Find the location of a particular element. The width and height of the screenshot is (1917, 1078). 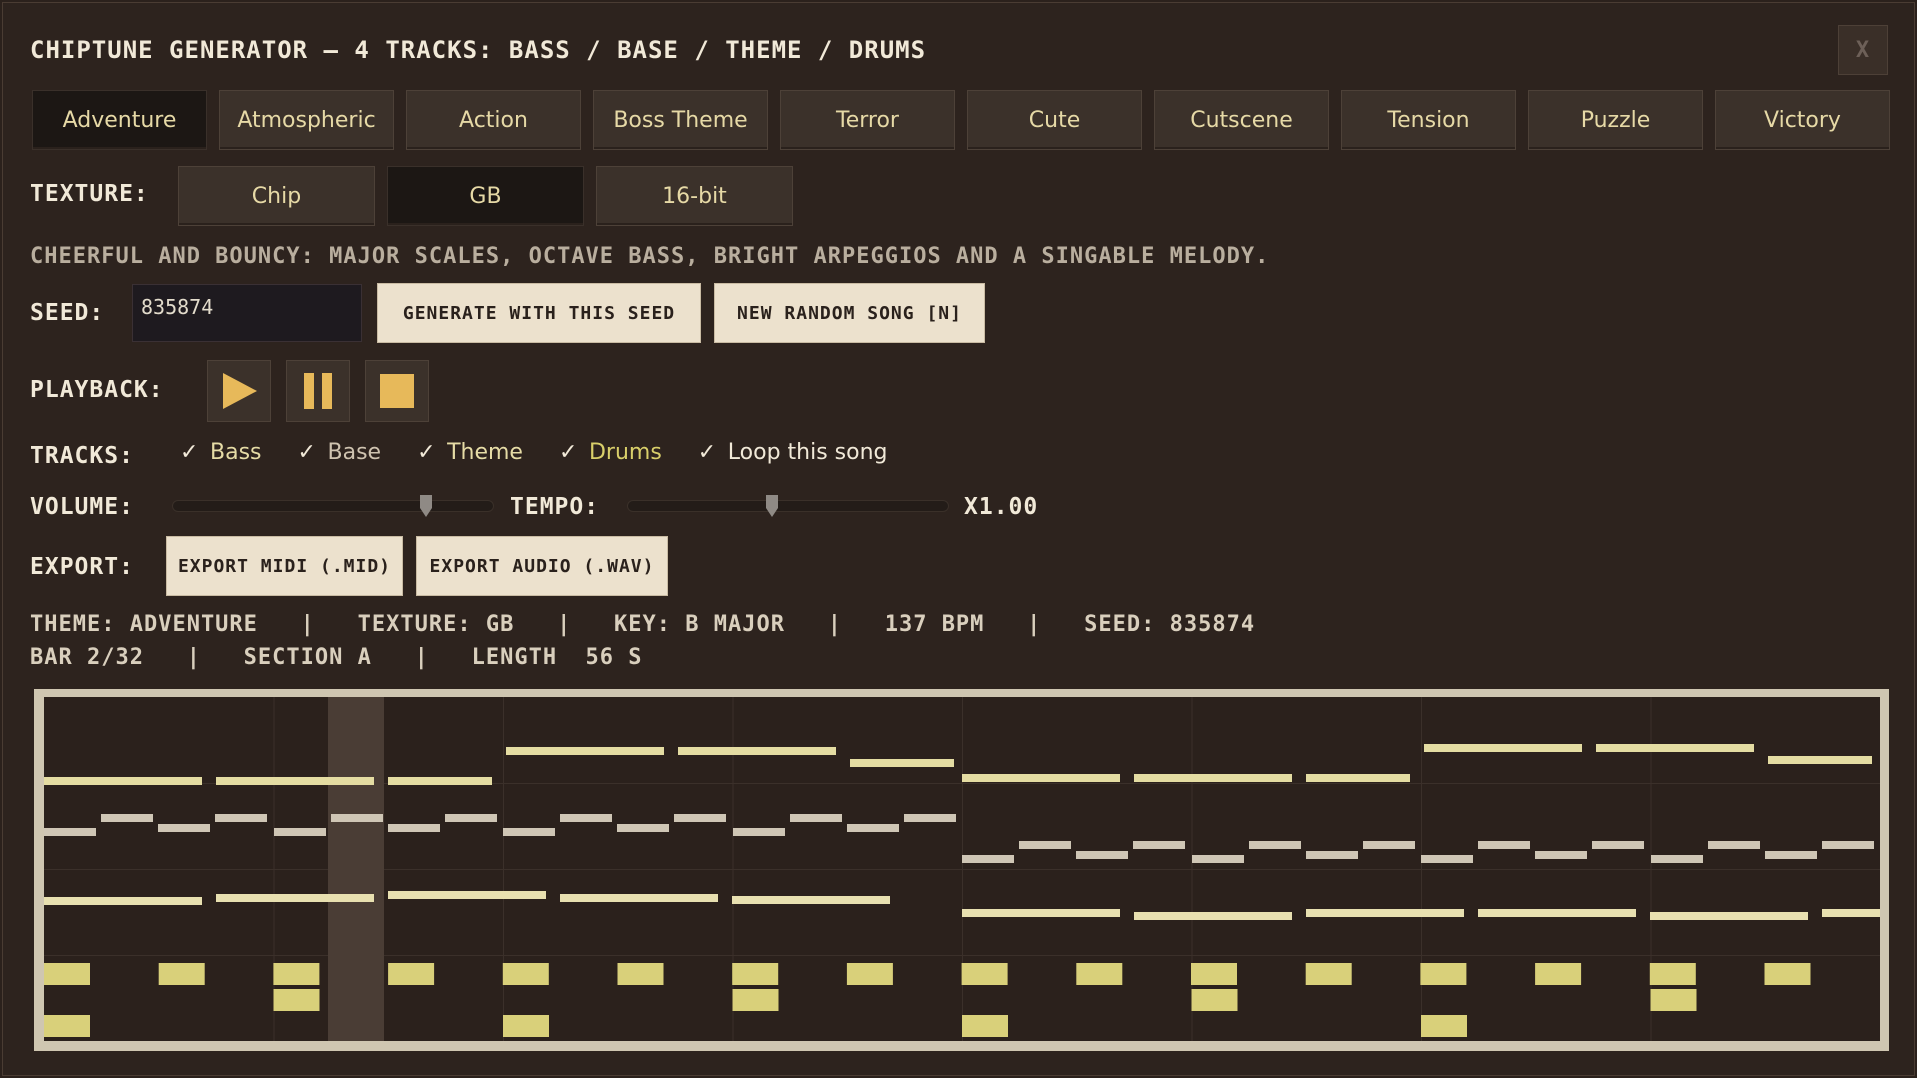

texture-selector: Chip GB 16-bit is located at coordinates (485, 196).